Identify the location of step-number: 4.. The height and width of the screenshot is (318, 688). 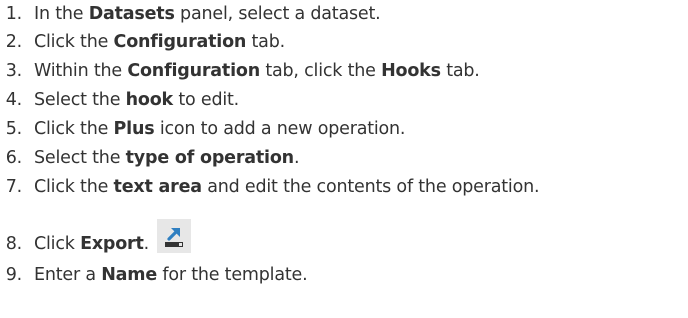
(13, 100).